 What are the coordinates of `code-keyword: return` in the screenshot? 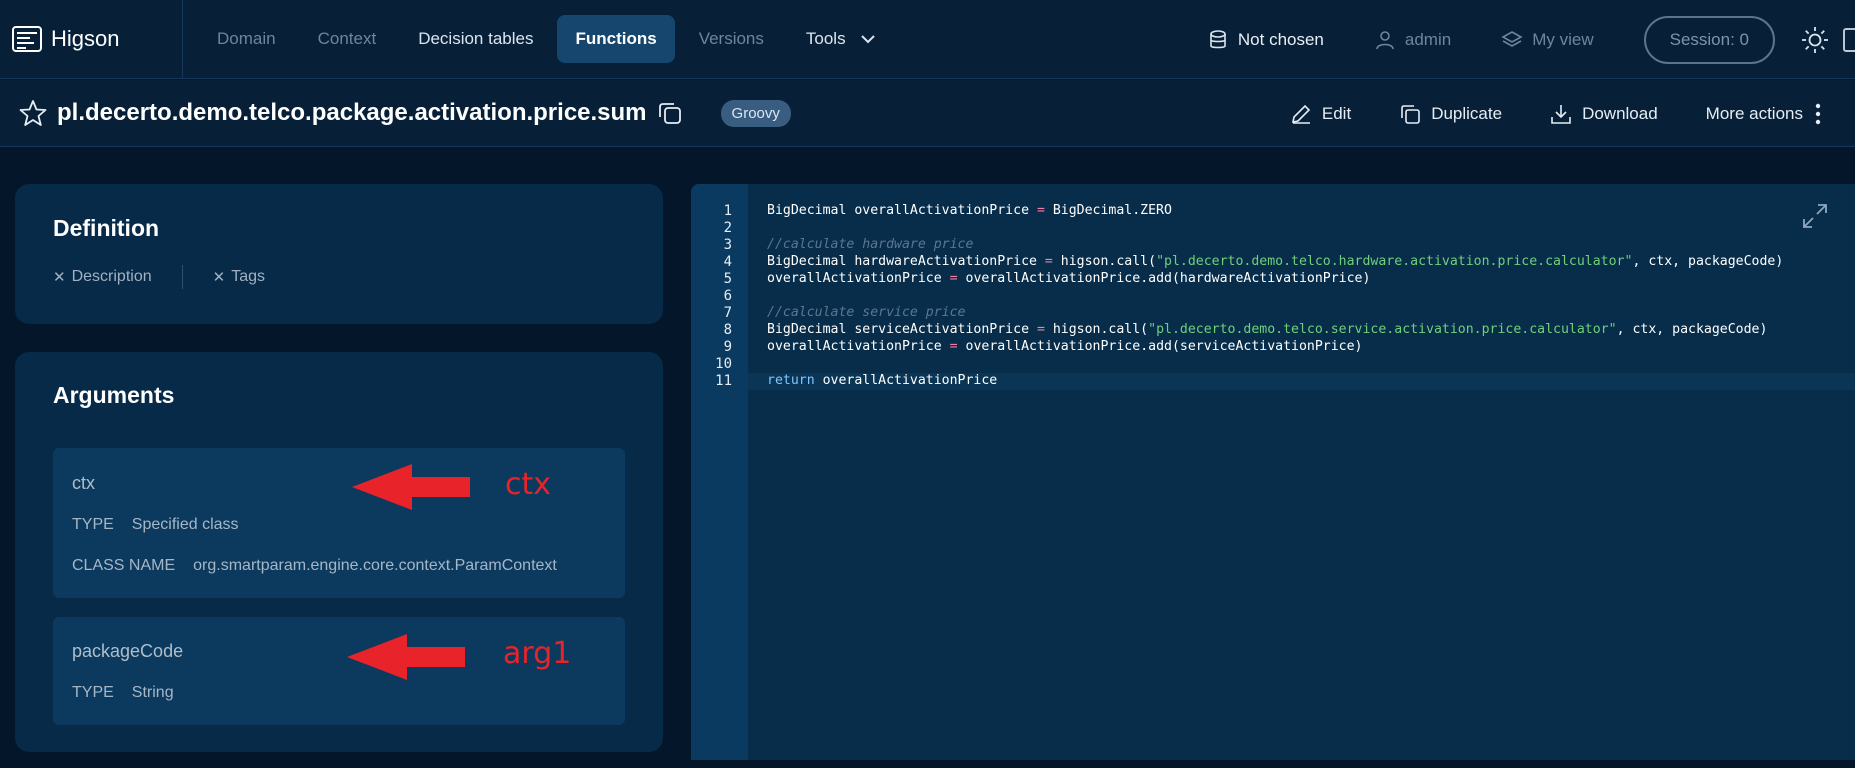 It's located at (791, 380).